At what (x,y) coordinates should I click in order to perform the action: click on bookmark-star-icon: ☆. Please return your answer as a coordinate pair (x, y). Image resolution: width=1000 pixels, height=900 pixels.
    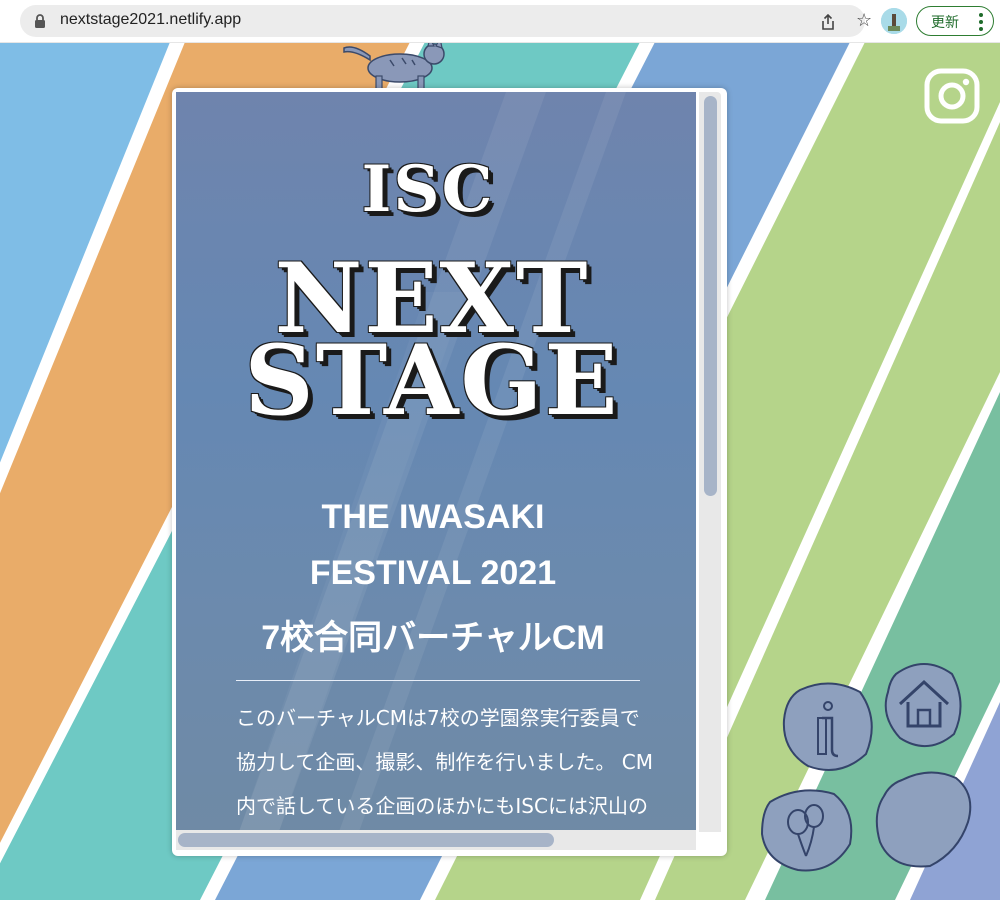
    Looking at the image, I should click on (864, 21).